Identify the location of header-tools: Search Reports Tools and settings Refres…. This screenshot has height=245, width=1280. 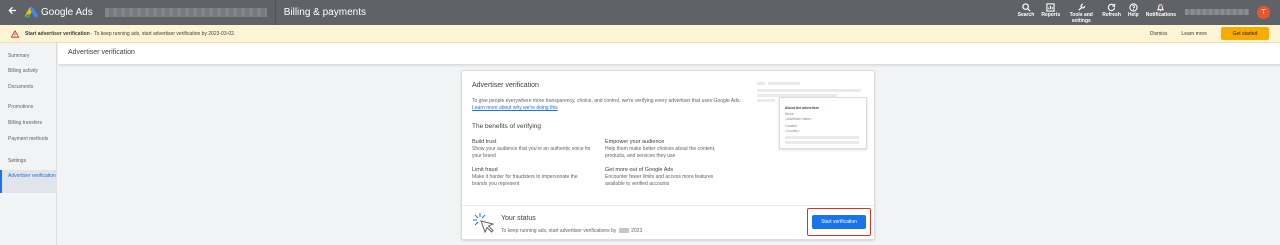
(1145, 12).